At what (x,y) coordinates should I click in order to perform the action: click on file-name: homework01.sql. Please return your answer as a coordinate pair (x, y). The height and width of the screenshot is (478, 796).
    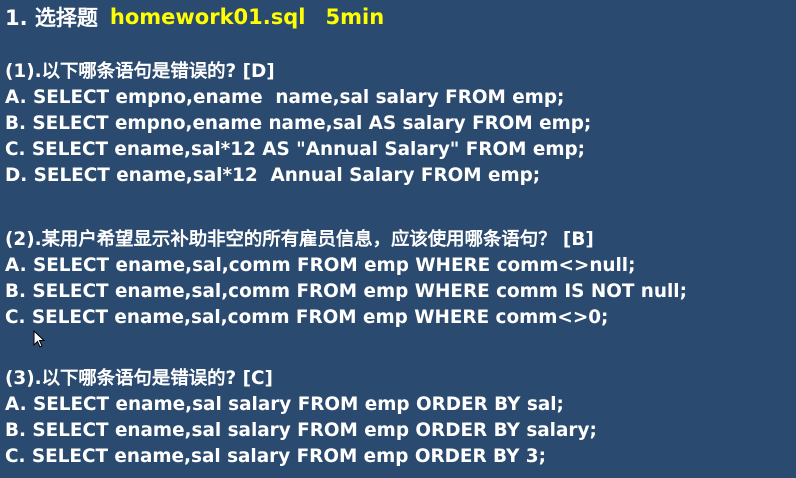
    Looking at the image, I should click on (207, 17).